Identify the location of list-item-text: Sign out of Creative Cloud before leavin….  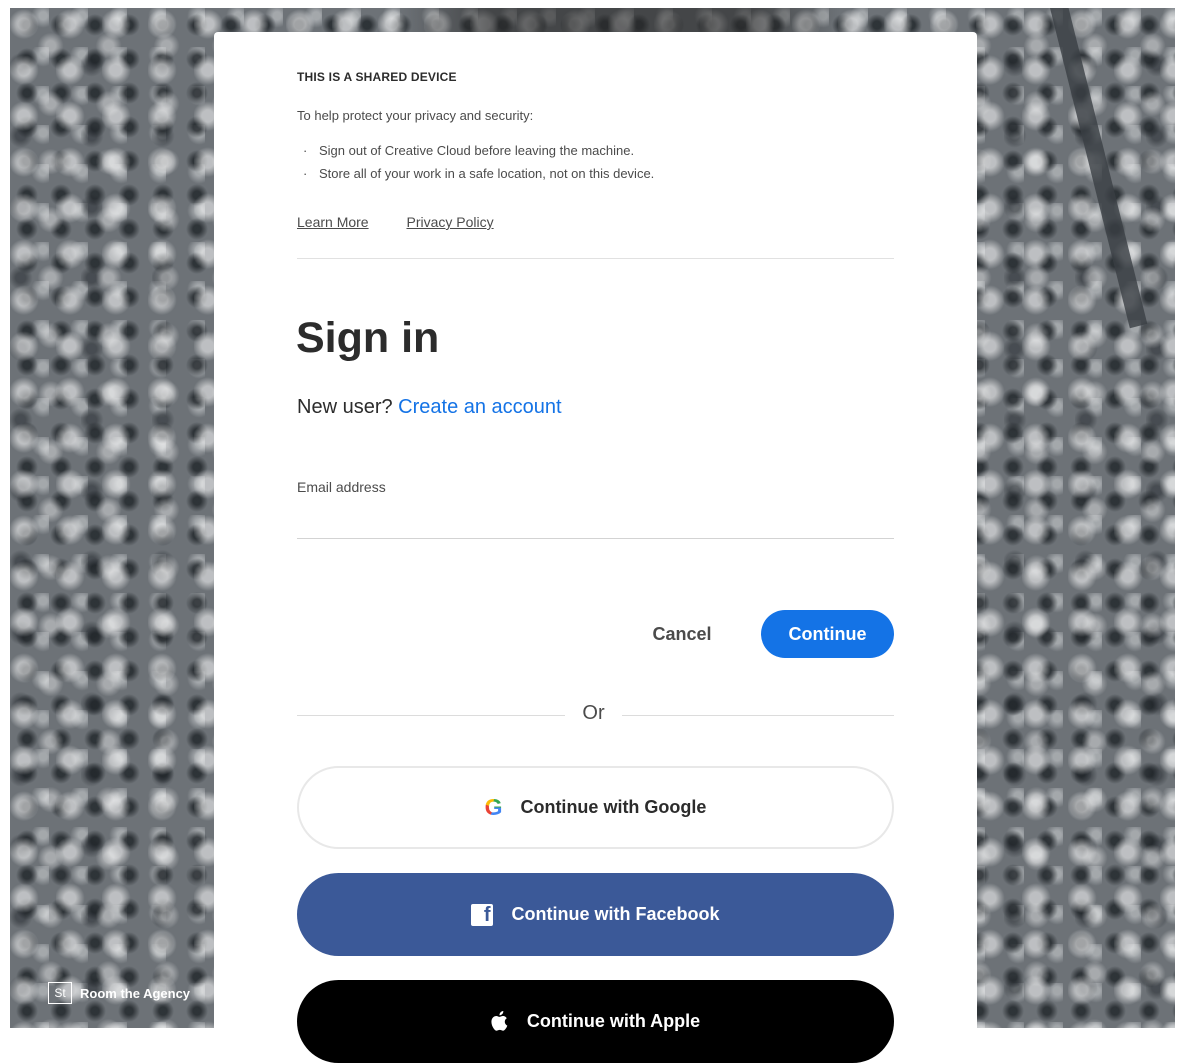
(477, 150).